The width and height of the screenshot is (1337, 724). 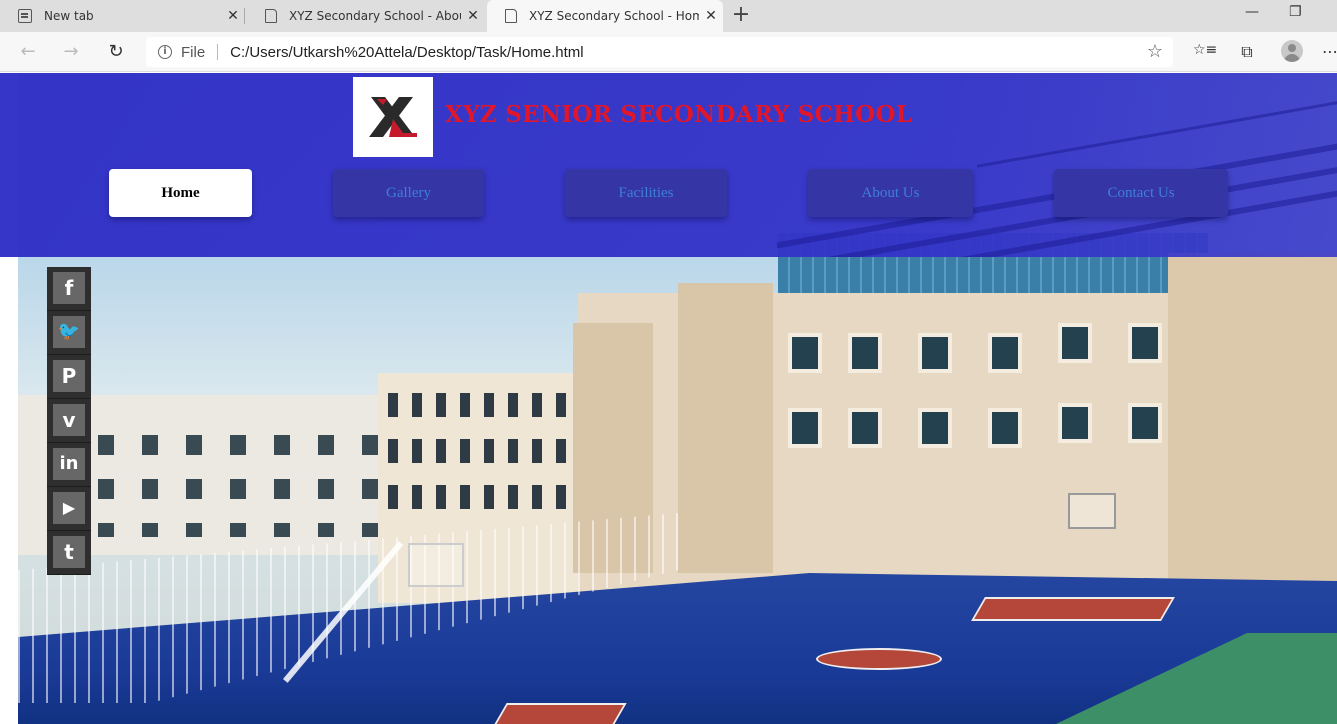 I want to click on newtab-icon, so click(x=25, y=16).